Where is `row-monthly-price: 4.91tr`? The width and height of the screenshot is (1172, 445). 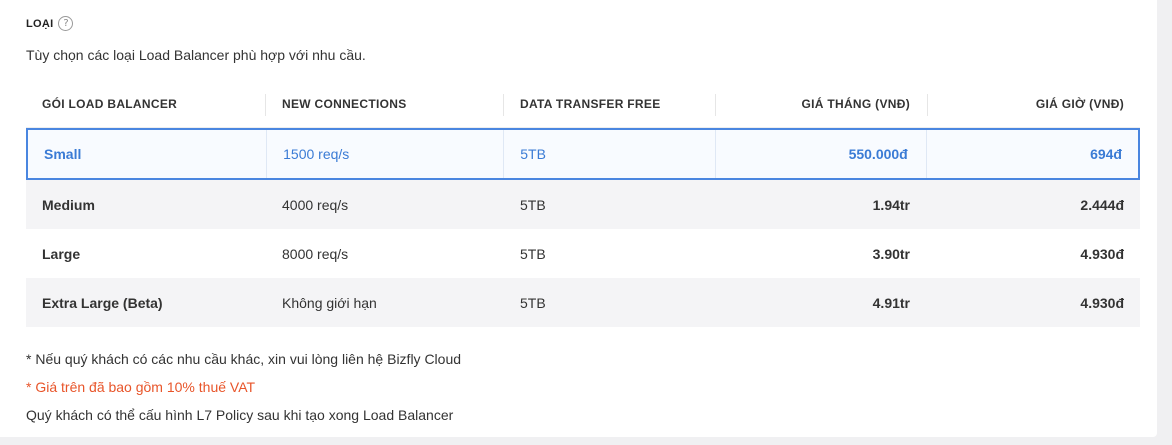
row-monthly-price: 4.91tr is located at coordinates (891, 302).